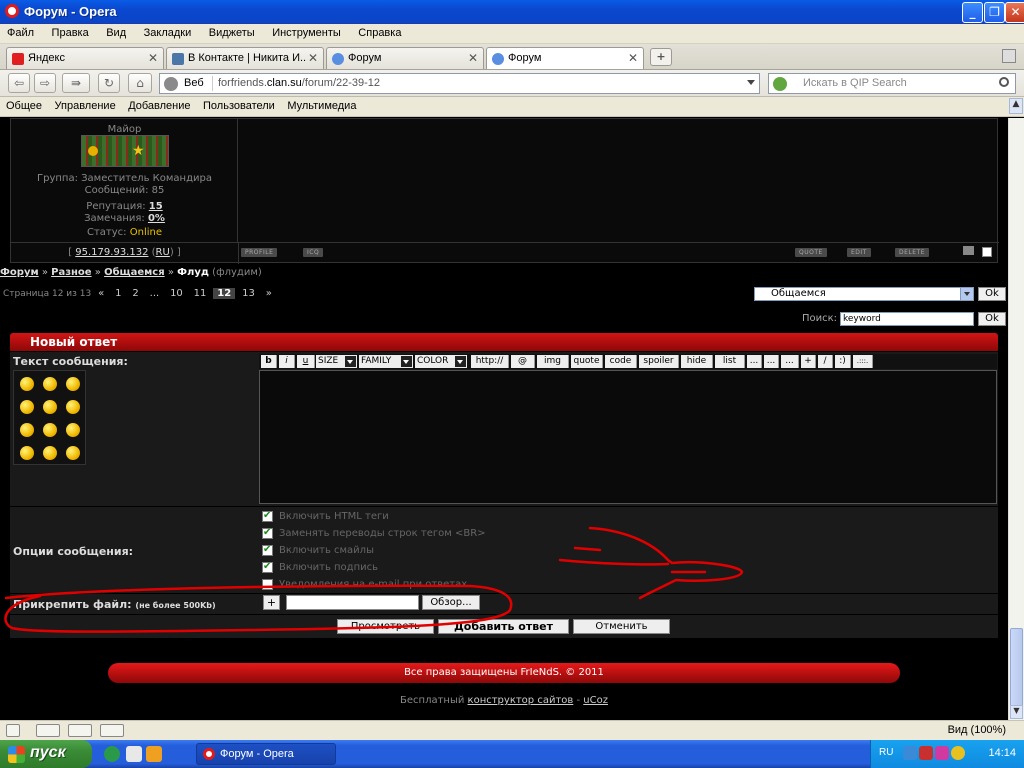  What do you see at coordinates (157, 104) in the screenshot?
I see `bar-item-add: Добавление` at bounding box center [157, 104].